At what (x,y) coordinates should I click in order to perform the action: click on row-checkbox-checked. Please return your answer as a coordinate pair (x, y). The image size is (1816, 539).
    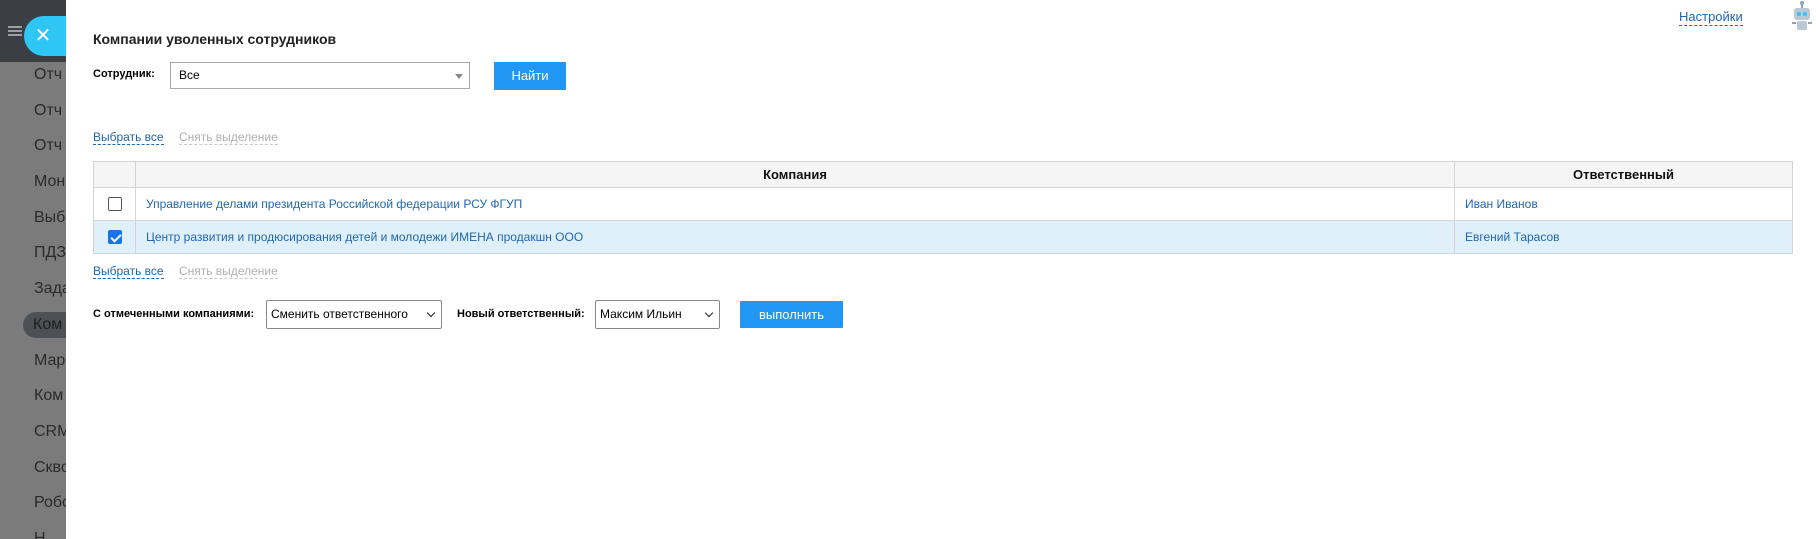
    Looking at the image, I should click on (114, 237).